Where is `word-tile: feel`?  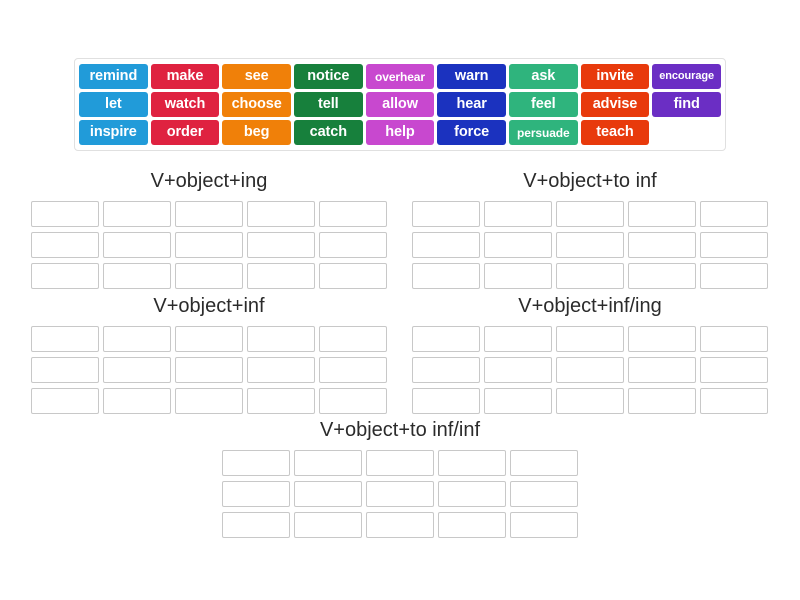 word-tile: feel is located at coordinates (543, 104).